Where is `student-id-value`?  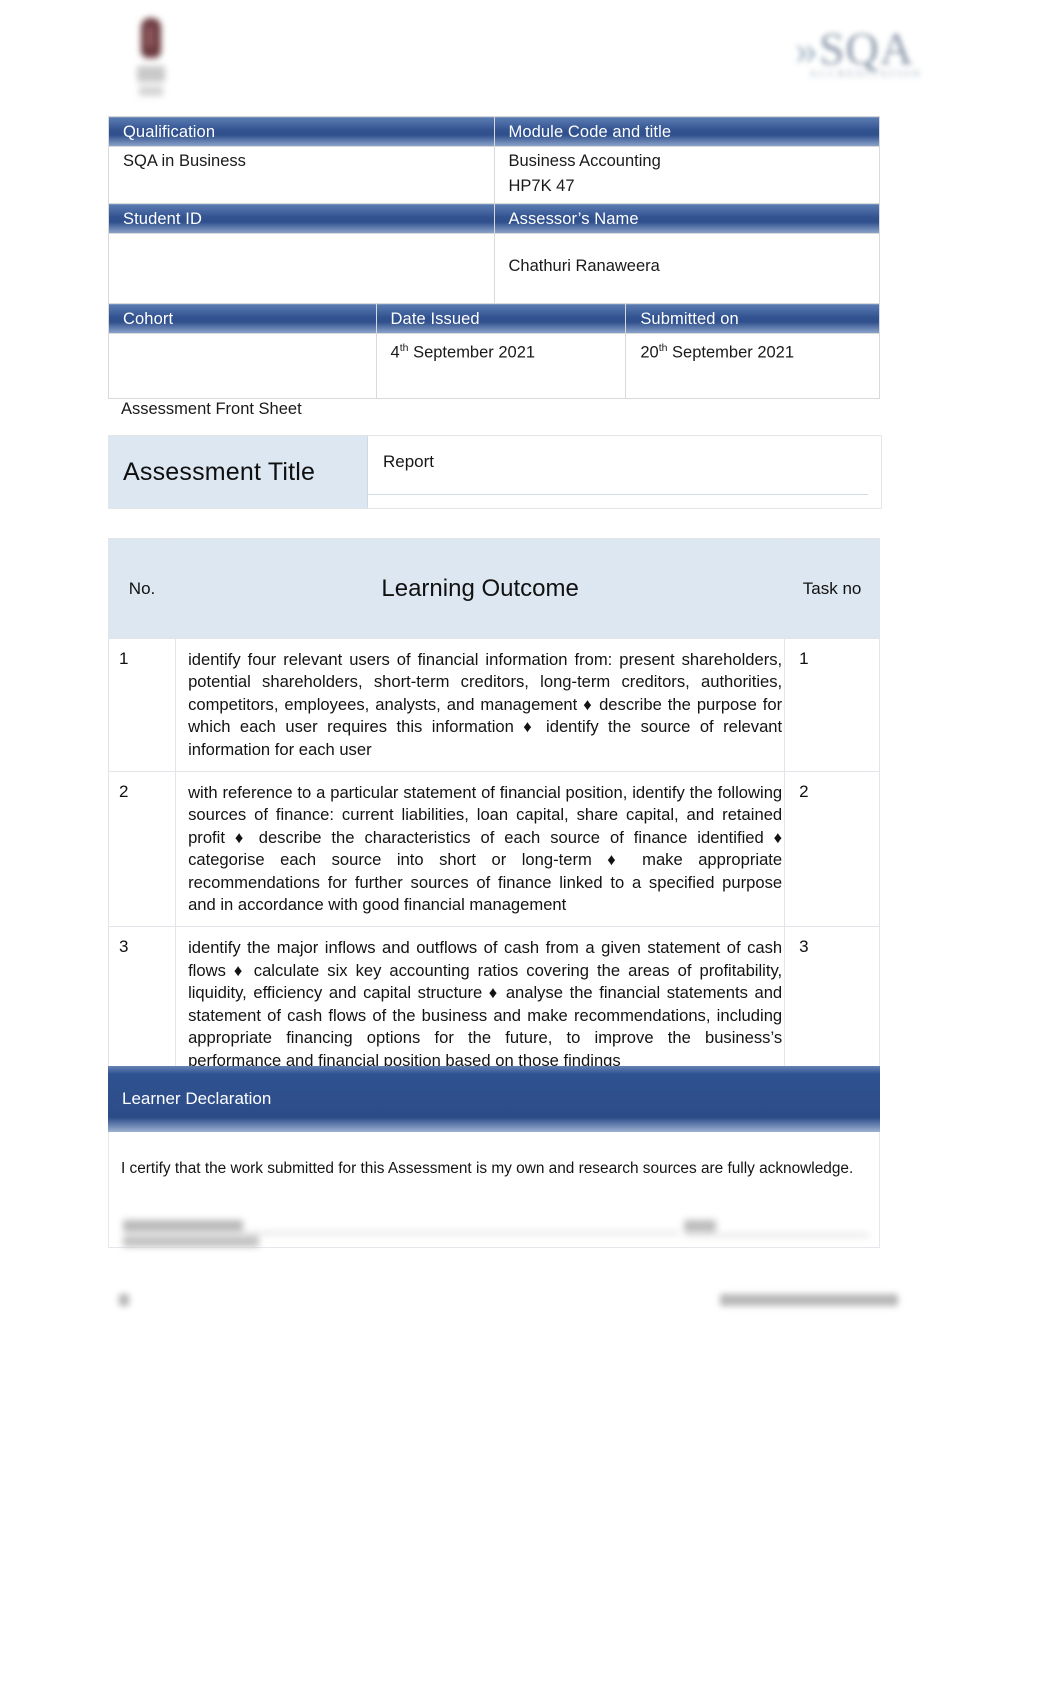
student-id-value is located at coordinates (301, 270).